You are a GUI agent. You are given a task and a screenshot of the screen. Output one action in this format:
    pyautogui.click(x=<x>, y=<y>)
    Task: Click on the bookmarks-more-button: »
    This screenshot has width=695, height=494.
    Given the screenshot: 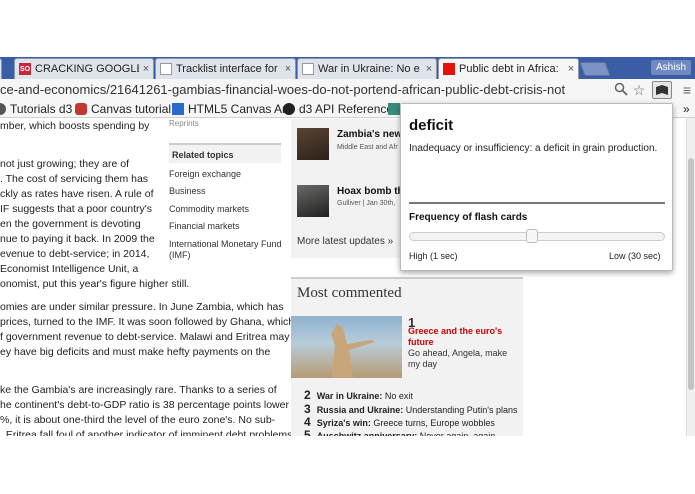 What is the action you would take?
    pyautogui.click(x=686, y=109)
    